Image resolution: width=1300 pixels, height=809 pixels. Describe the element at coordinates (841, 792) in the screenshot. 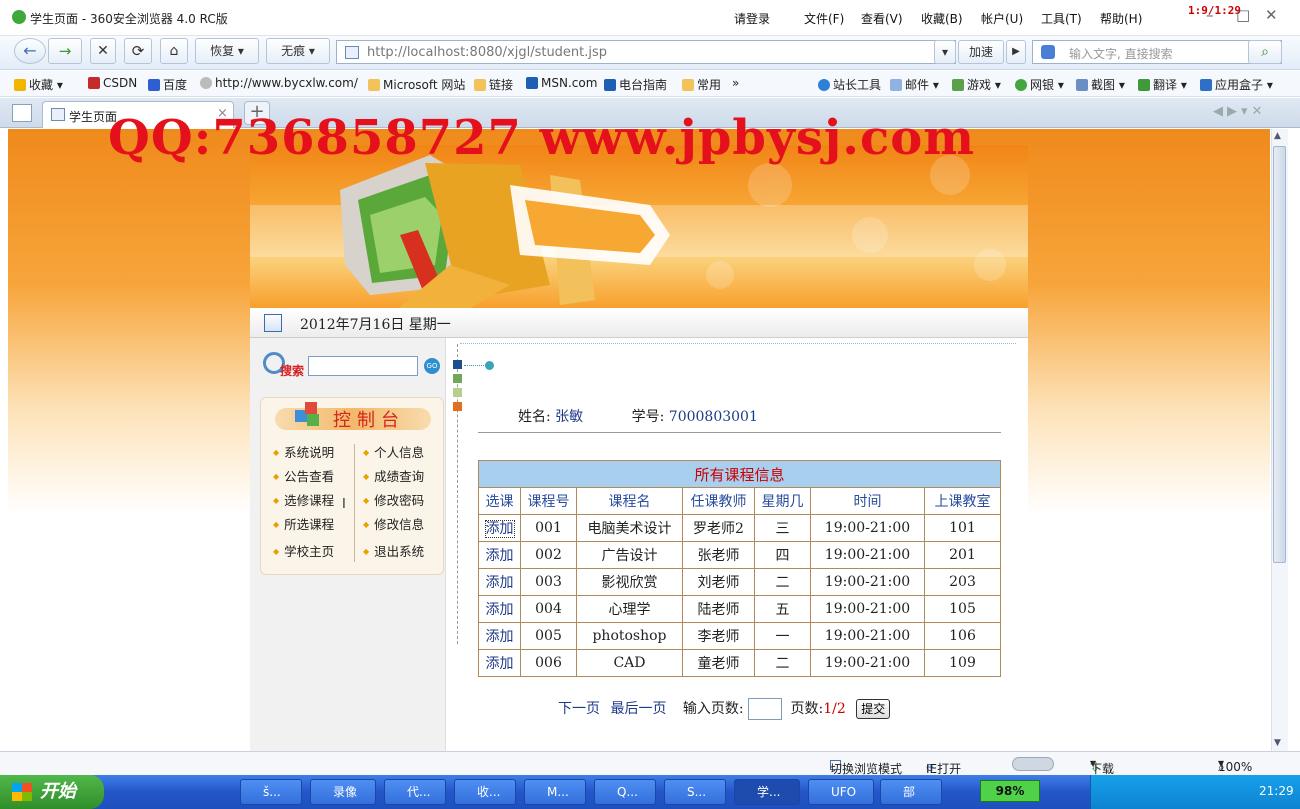

I see `taskbar-item: UFO` at that location.